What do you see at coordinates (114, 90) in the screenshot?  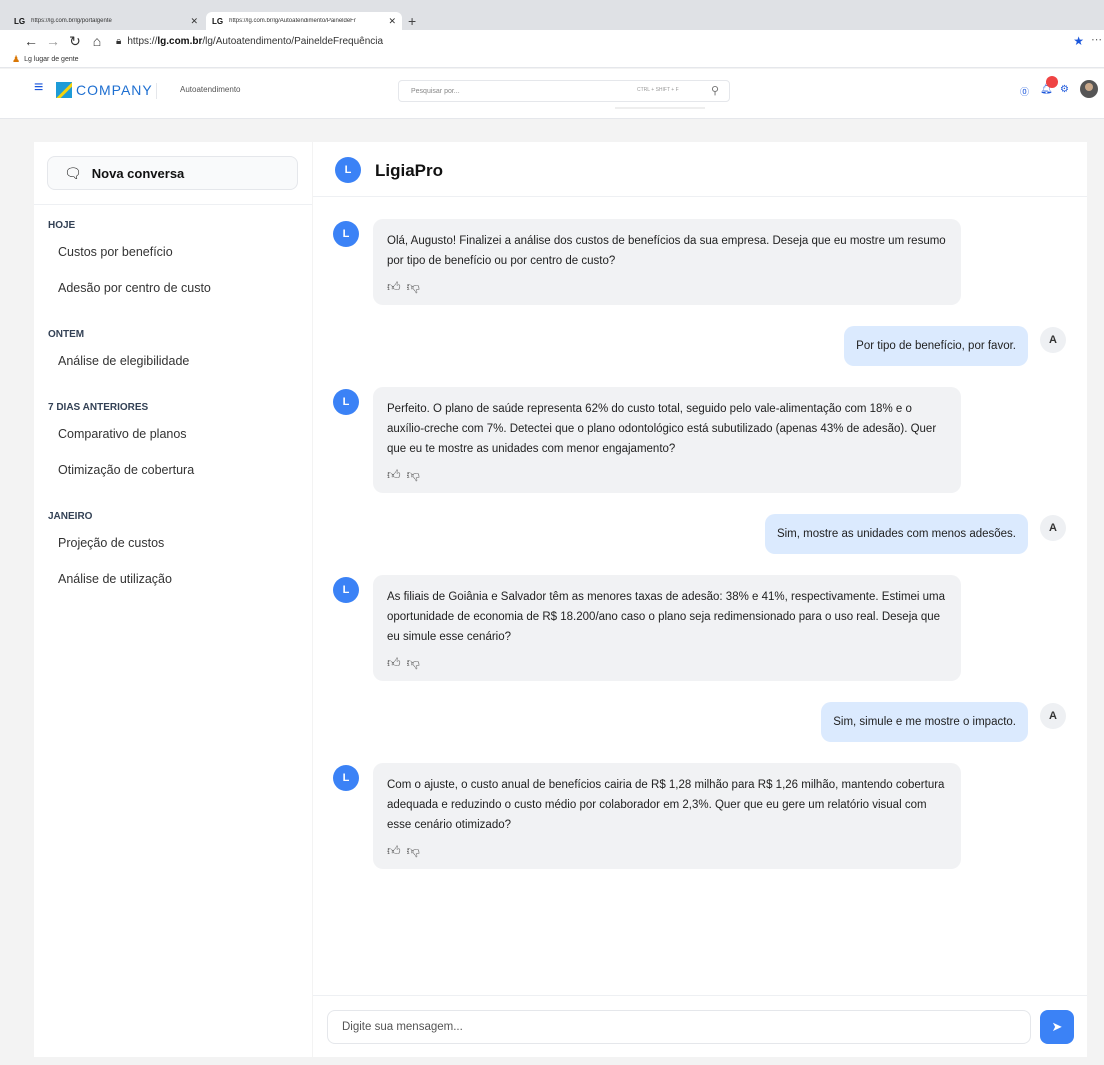 I see `company-logo-text: COMPANY` at bounding box center [114, 90].